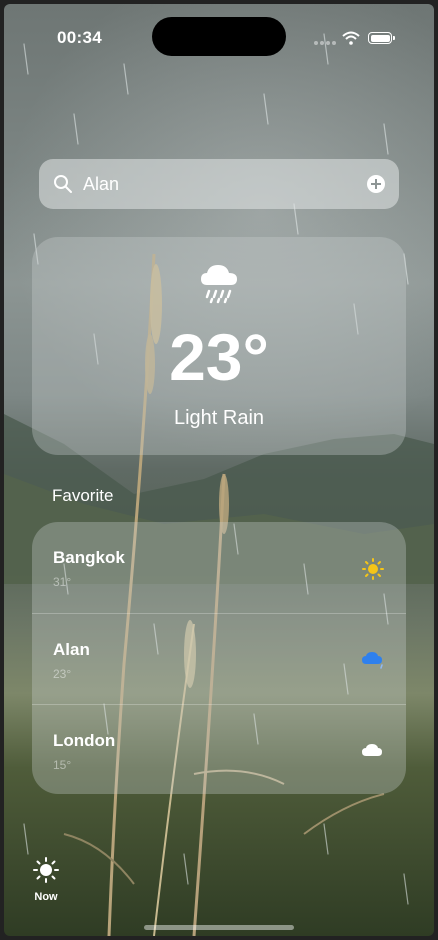 The width and height of the screenshot is (438, 940). I want to click on list-item: Alan 23°, so click(219, 658).